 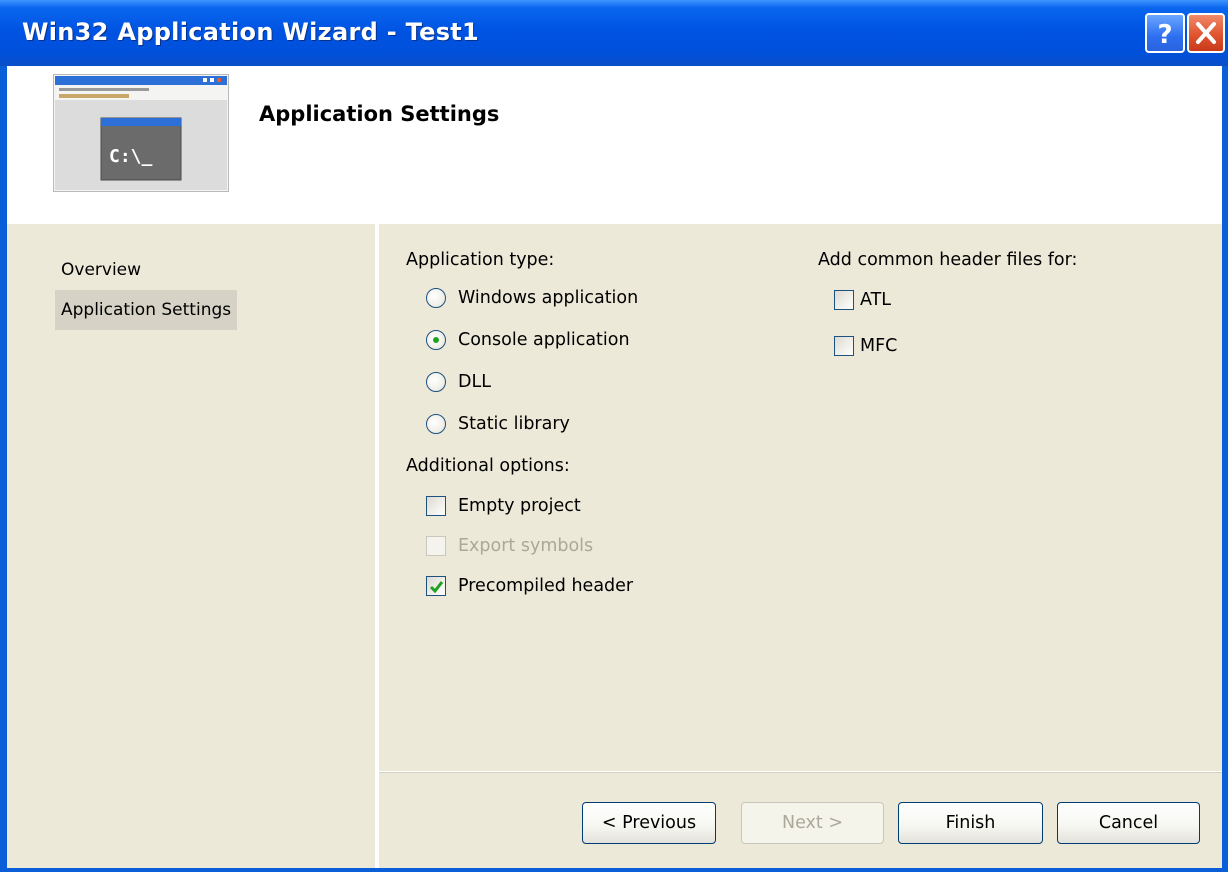 I want to click on window-title: Win32 Application Wizard - Test1, so click(x=251, y=32).